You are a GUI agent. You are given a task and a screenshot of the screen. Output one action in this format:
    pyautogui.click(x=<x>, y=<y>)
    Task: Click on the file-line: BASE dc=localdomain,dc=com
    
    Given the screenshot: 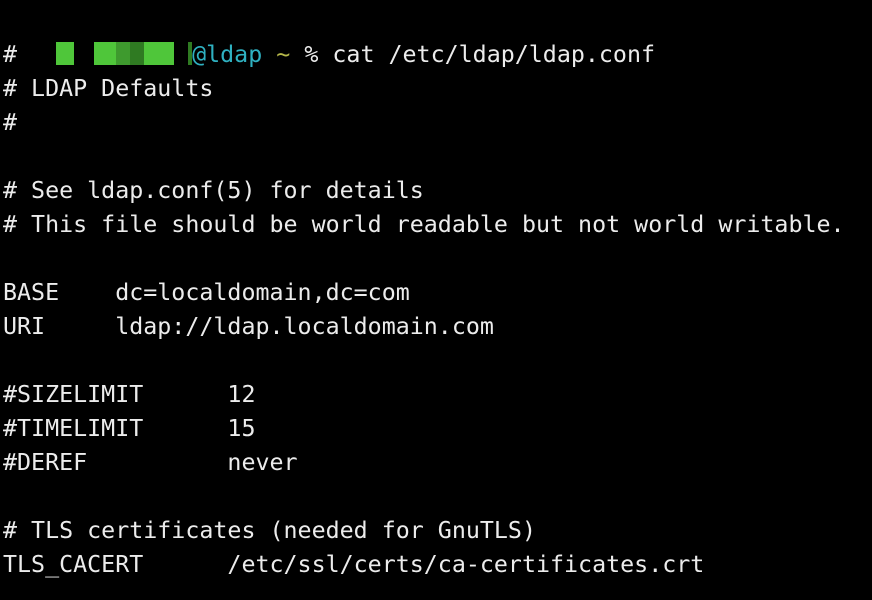 What is the action you would take?
    pyautogui.click(x=206, y=292)
    